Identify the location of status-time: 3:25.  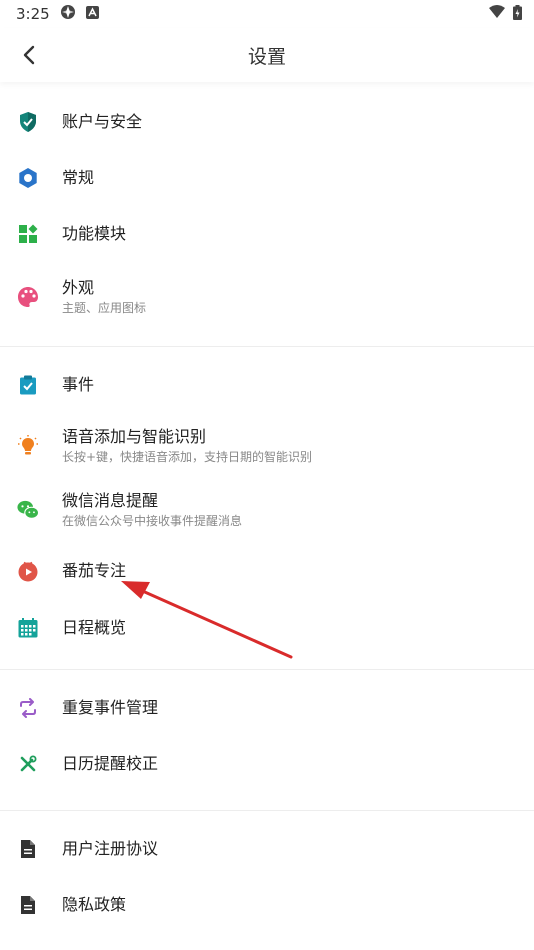
(33, 14).